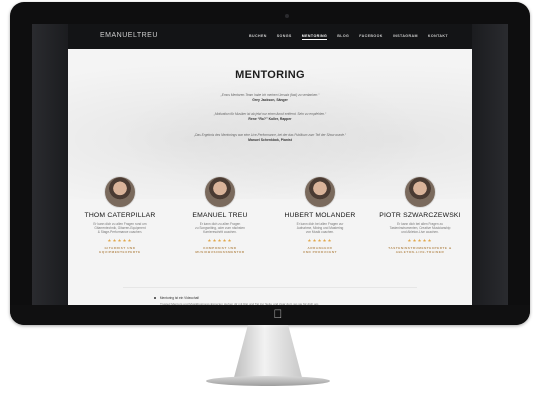 Image resolution: width=533 pixels, height=394 pixels. What do you see at coordinates (120, 232) in the screenshot?
I see `member-desc-line: & Stage-Performance coachen.` at bounding box center [120, 232].